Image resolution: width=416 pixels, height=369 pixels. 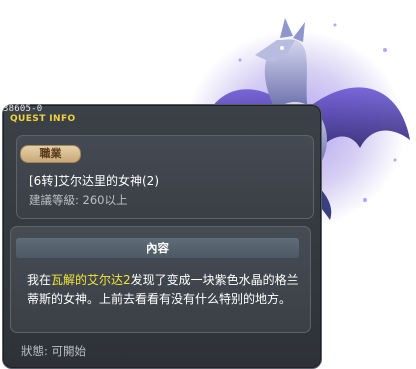 What do you see at coordinates (157, 248) in the screenshot?
I see `content-header: 內容` at bounding box center [157, 248].